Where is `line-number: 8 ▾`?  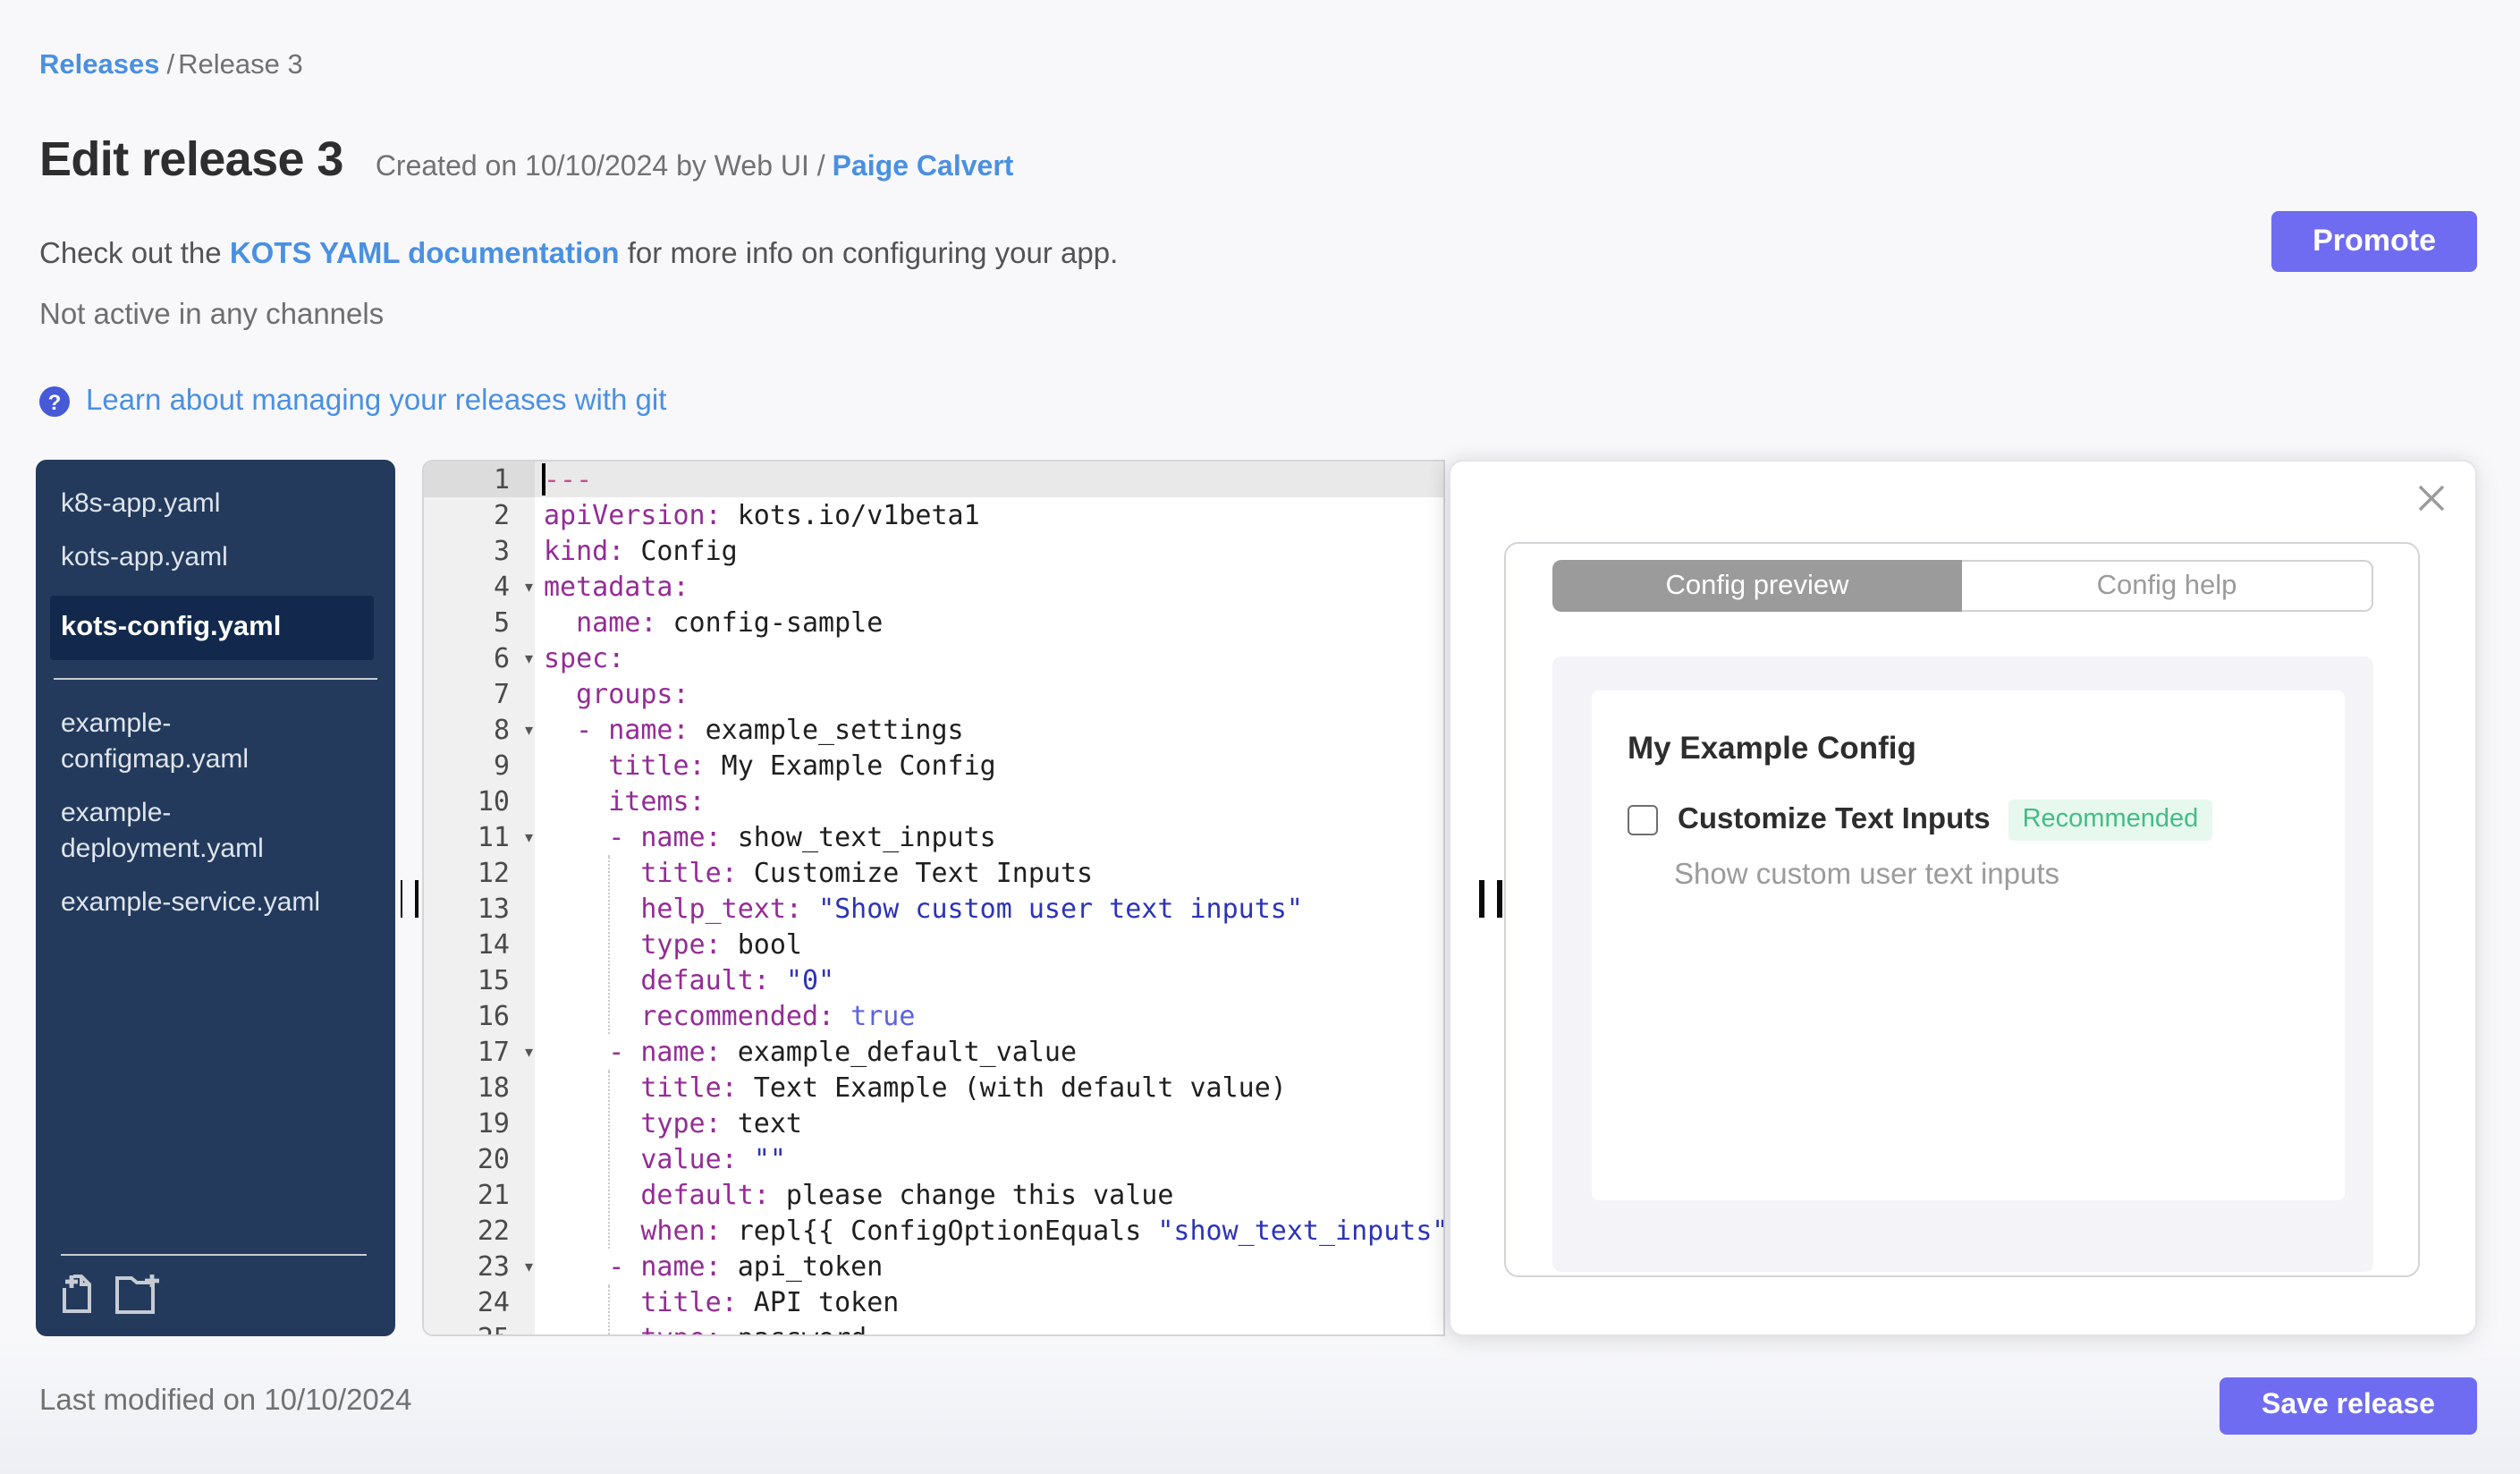
line-number: 8 ▾ is located at coordinates (479, 730).